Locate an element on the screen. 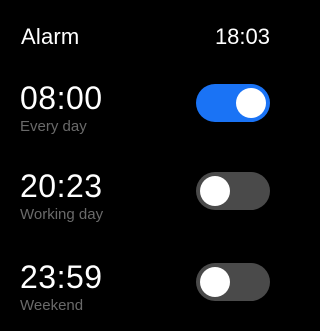 This screenshot has width=320, height=331. page-title: Alarm is located at coordinates (50, 36).